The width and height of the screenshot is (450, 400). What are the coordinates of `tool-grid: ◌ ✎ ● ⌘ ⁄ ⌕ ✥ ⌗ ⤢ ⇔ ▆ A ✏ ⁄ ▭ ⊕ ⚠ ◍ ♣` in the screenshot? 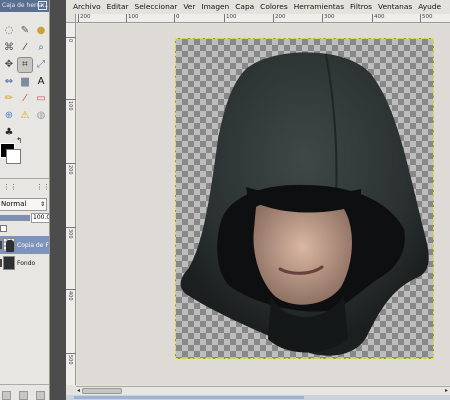 It's located at (25, 82).